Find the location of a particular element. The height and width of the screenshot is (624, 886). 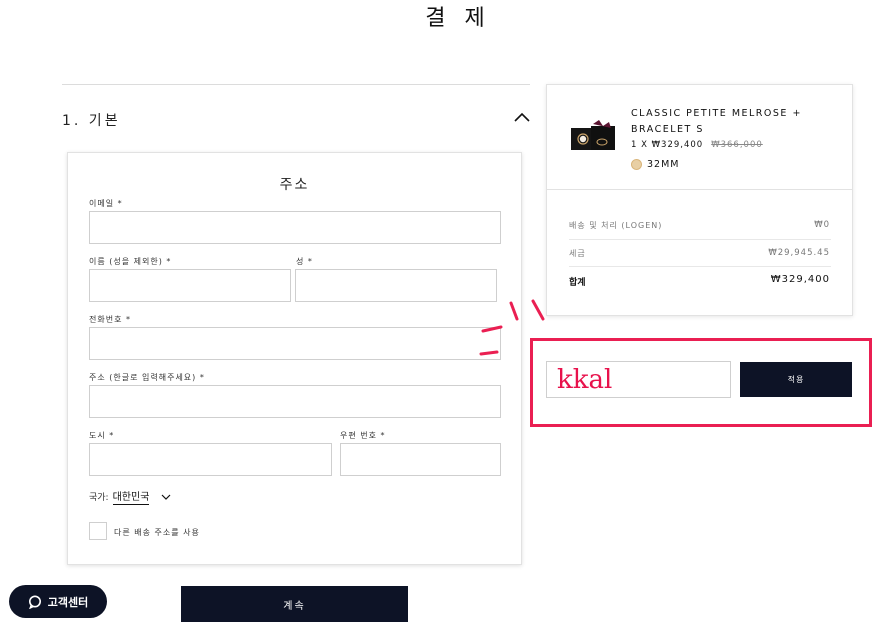

country-value: 대한민국 is located at coordinates (131, 496).